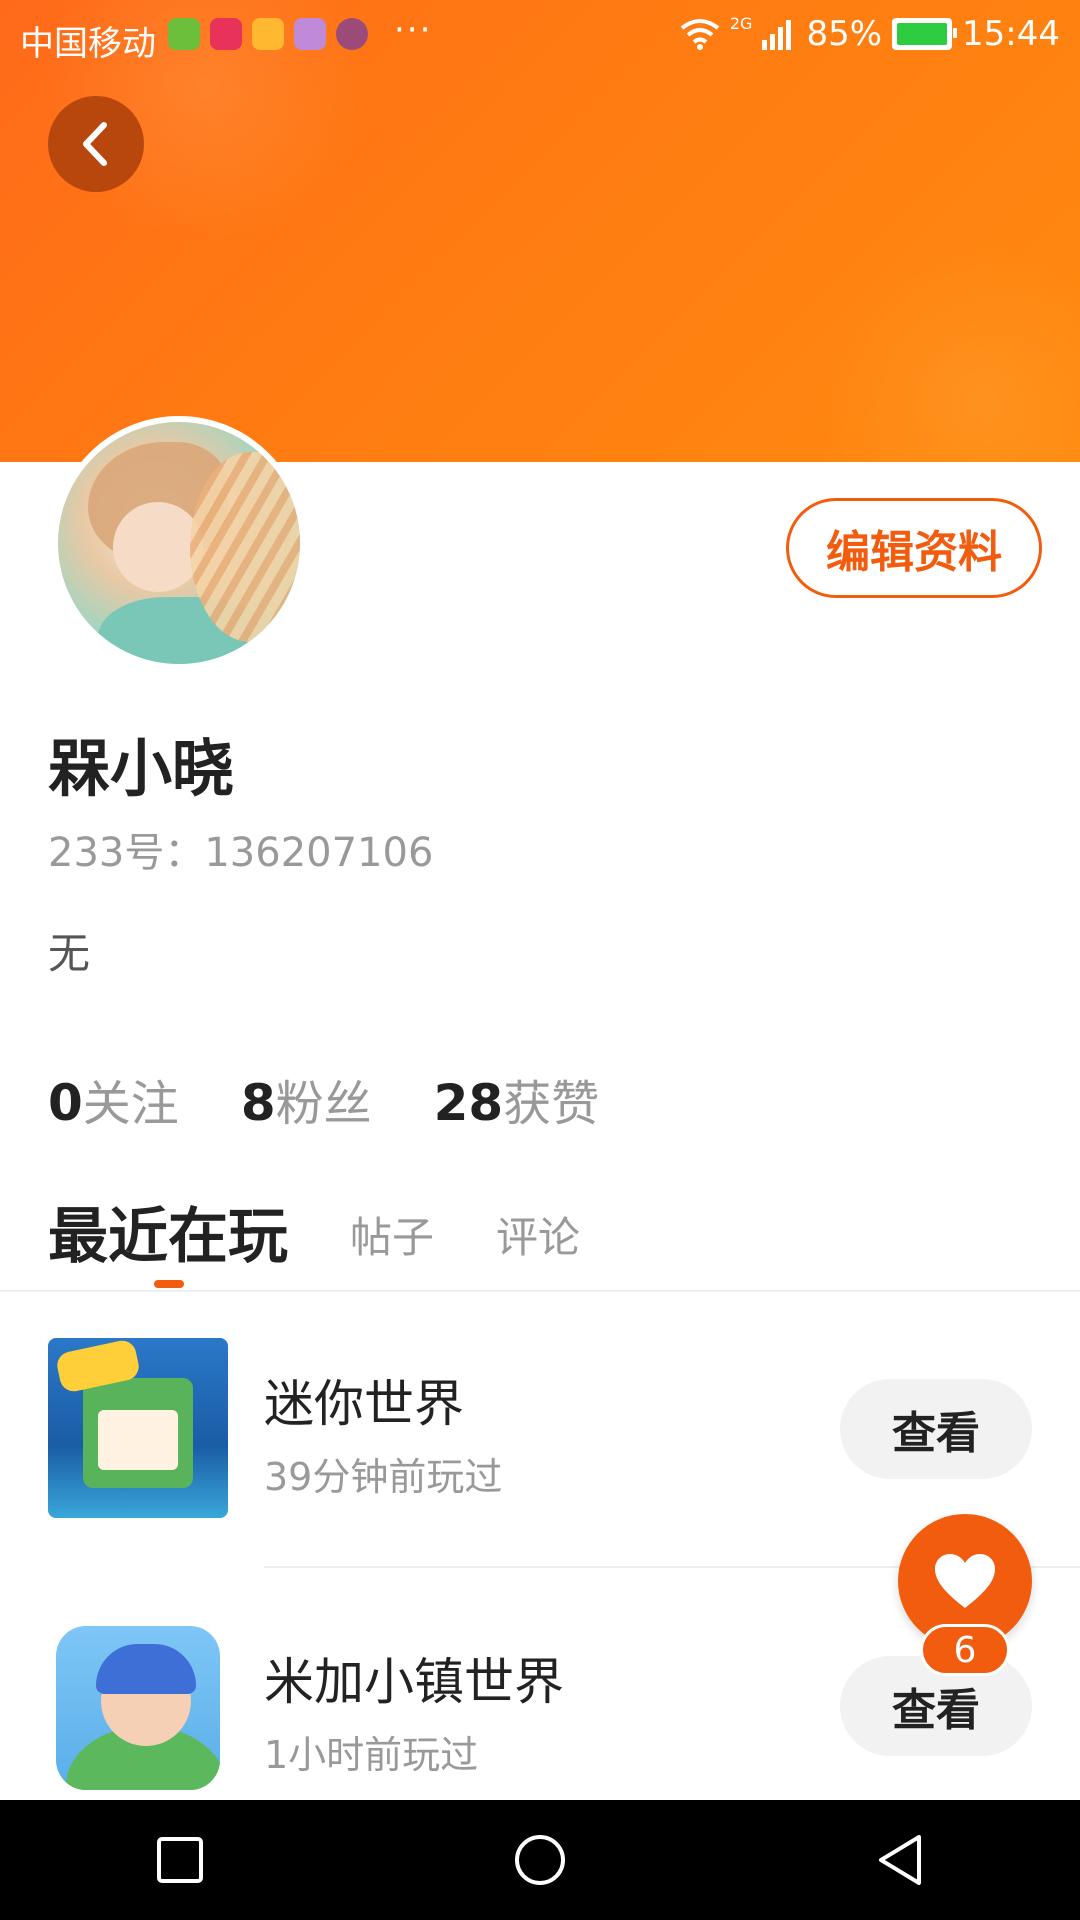  What do you see at coordinates (392, 1234) in the screenshot?
I see `tab-posts: 帖子` at bounding box center [392, 1234].